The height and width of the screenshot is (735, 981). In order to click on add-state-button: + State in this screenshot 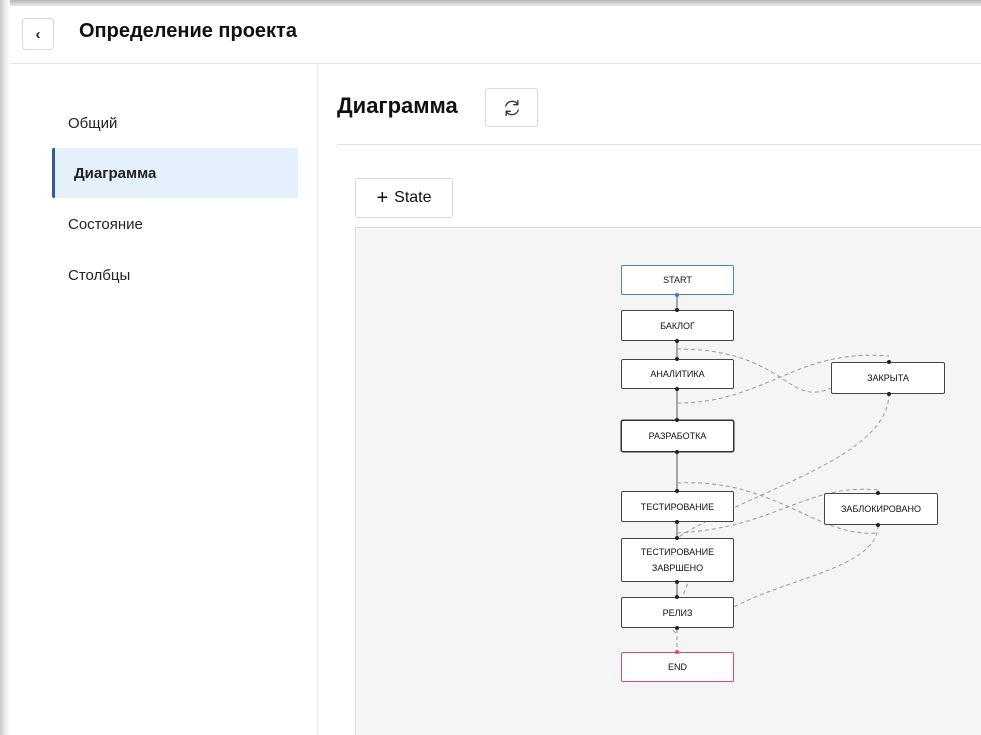, I will do `click(404, 198)`.